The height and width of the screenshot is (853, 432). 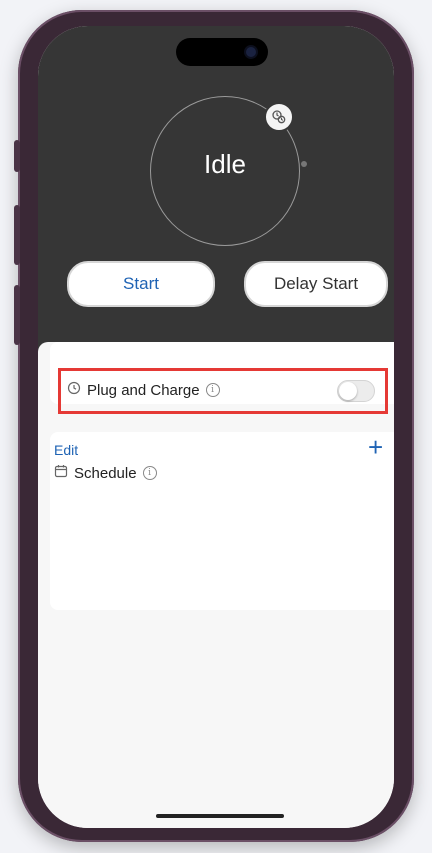 I want to click on plug-and-charge-label-group: Plug and Charge i, so click(x=143, y=390).